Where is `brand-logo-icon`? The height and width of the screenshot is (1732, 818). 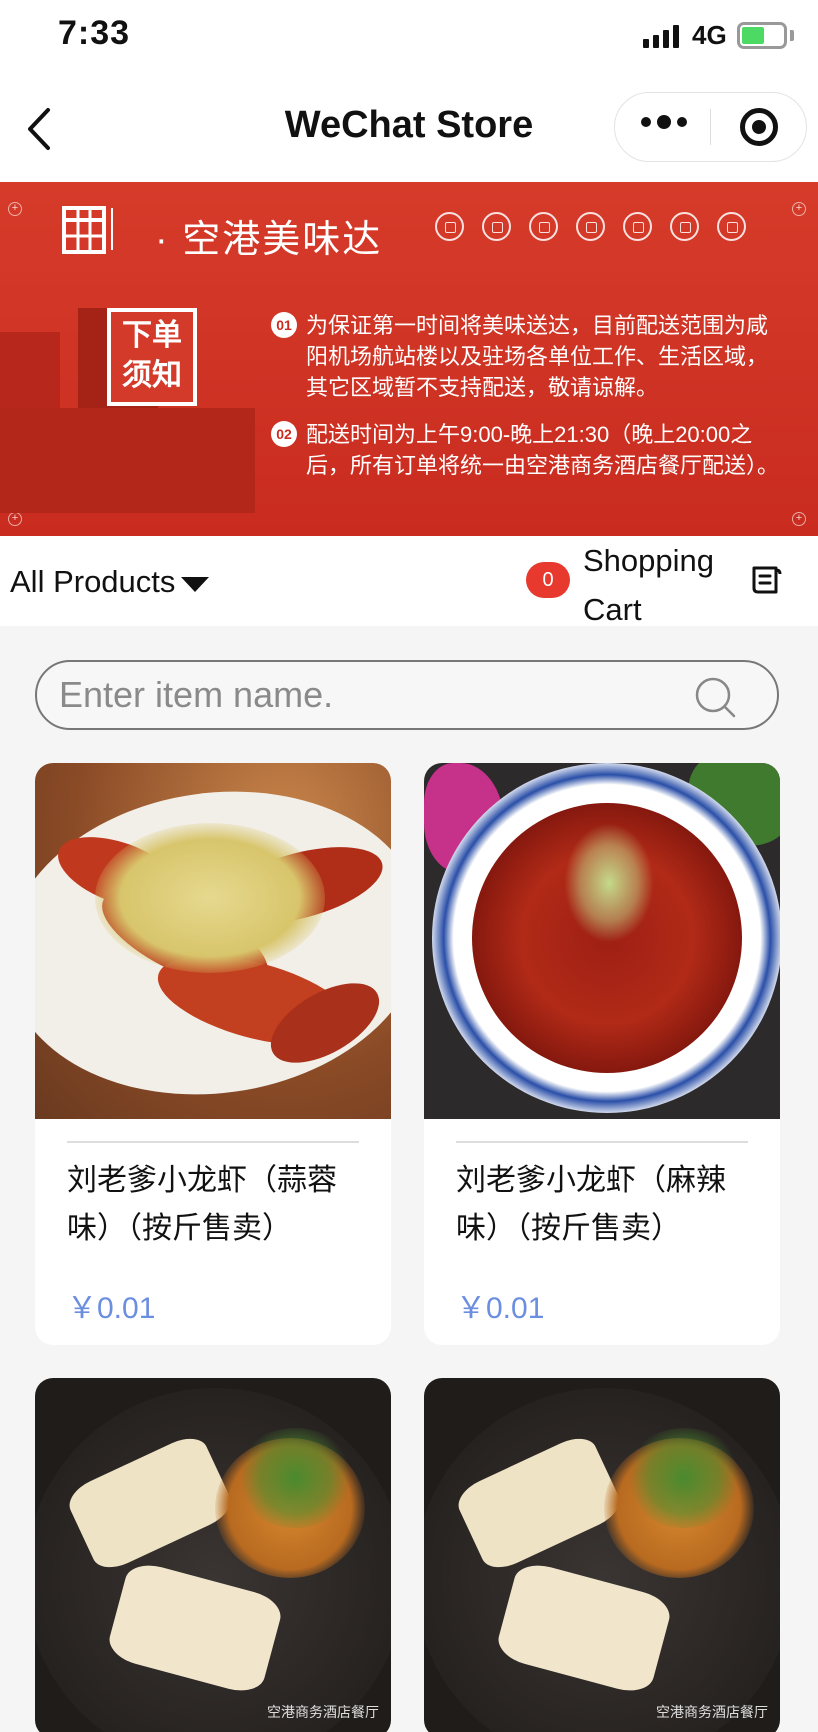 brand-logo-icon is located at coordinates (87, 230).